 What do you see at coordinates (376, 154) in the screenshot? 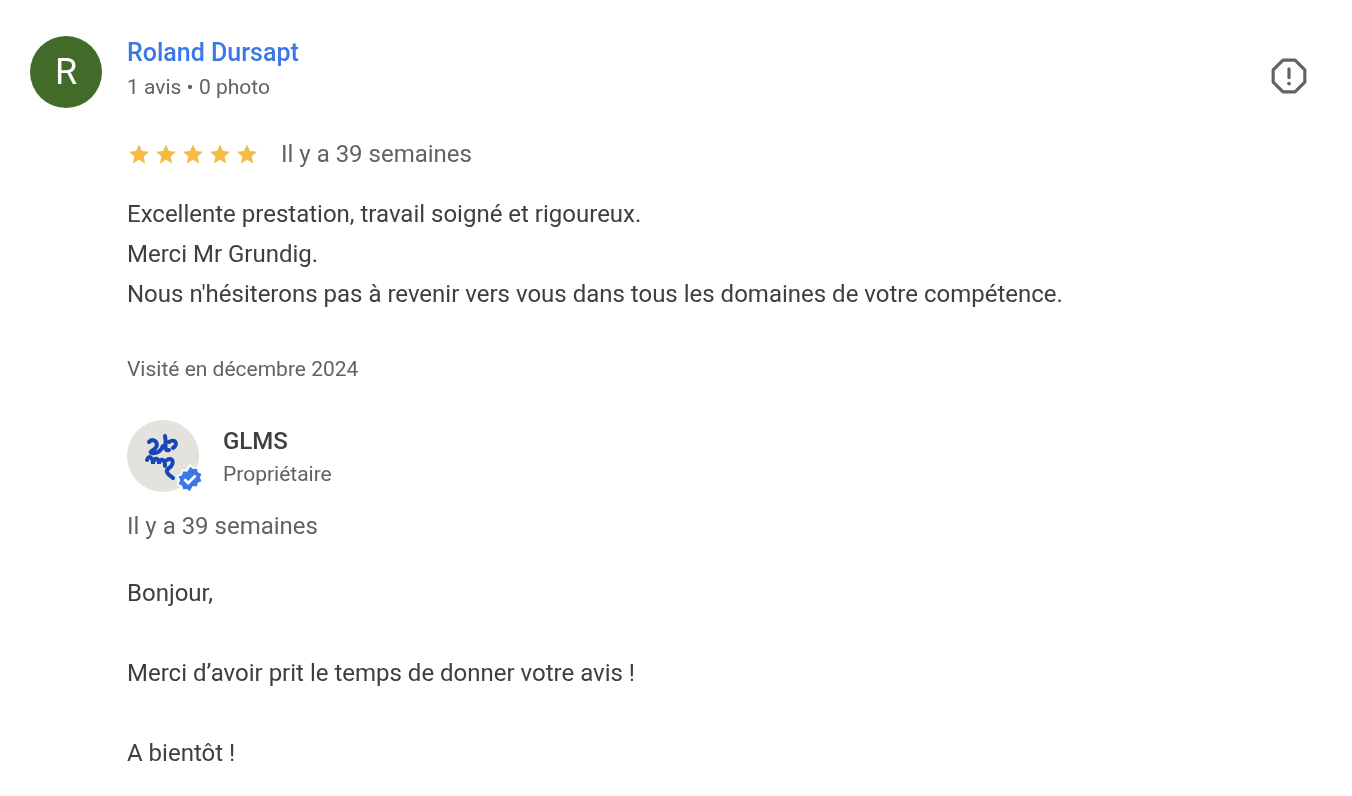
I see `review-time: Il y a 39 semaines` at bounding box center [376, 154].